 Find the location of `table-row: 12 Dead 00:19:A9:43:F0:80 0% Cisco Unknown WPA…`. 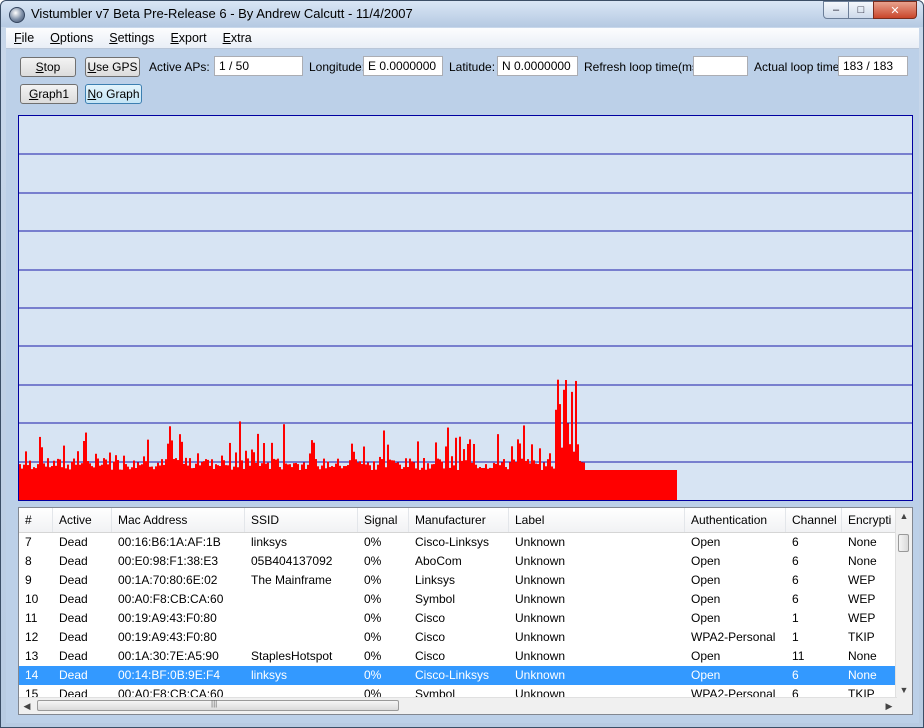

table-row: 12 Dead 00:19:A9:43:F0:80 0% Cisco Unknown WPA… is located at coordinates (458, 637).